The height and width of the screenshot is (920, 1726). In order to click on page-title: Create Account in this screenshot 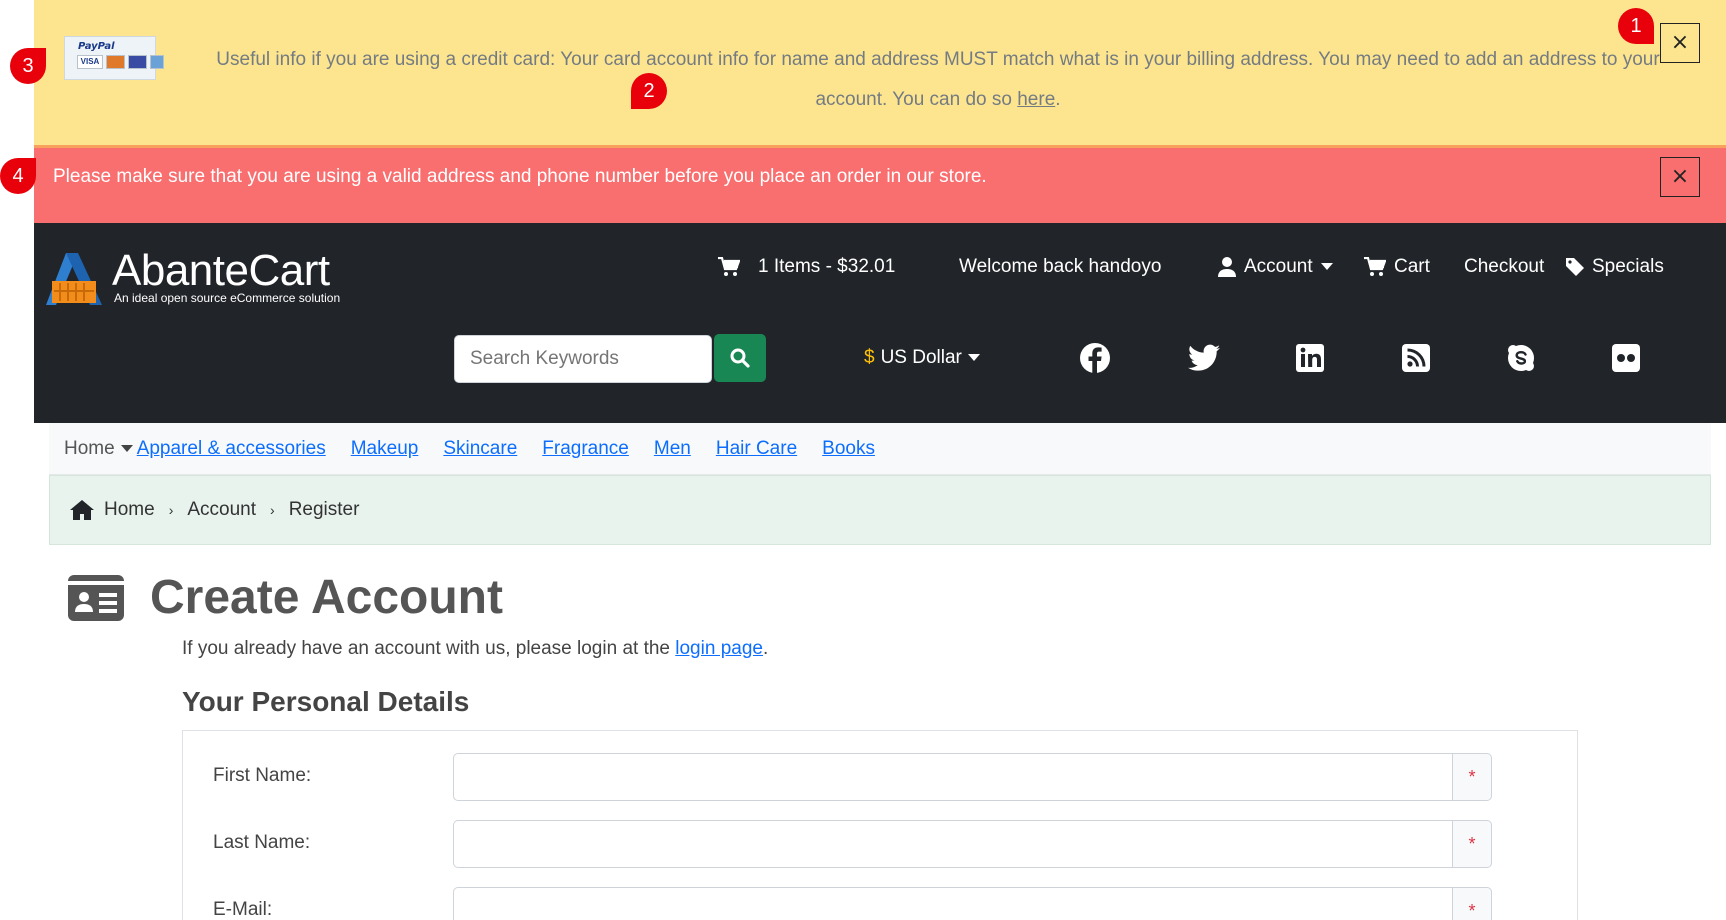, I will do `click(326, 597)`.